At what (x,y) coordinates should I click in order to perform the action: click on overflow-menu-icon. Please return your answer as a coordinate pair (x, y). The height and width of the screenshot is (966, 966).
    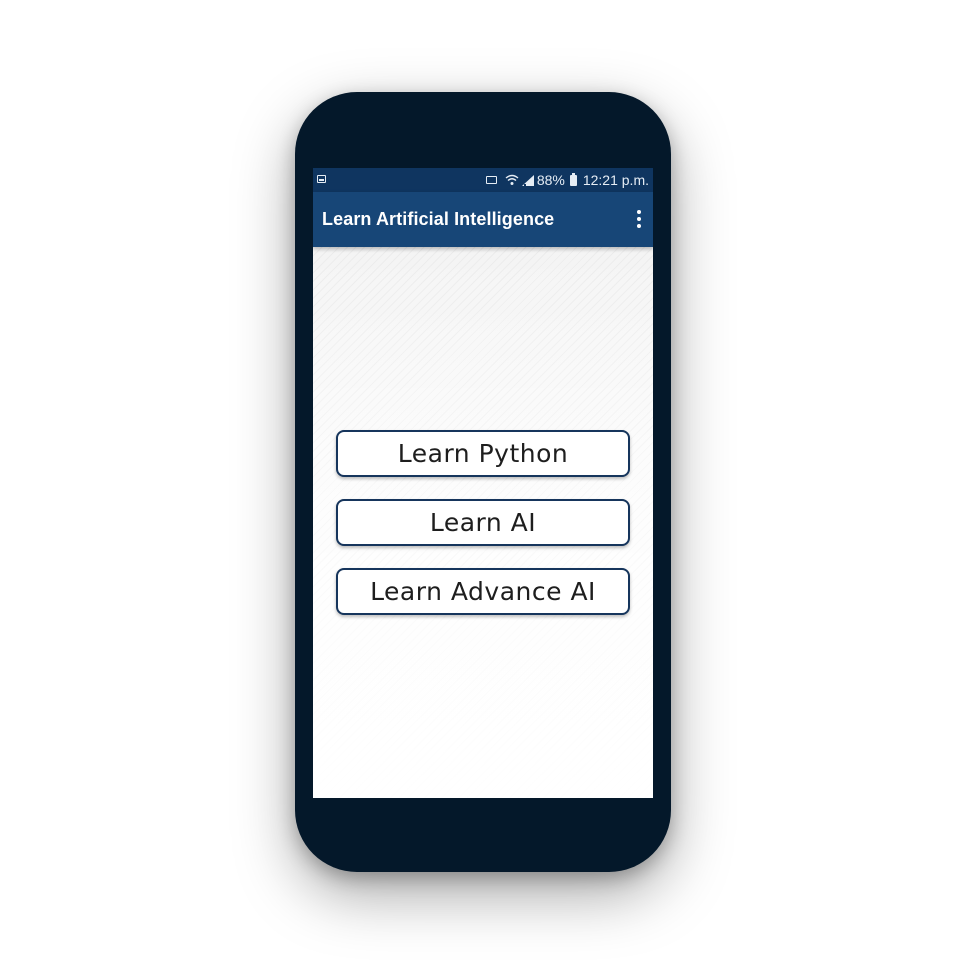
    Looking at the image, I should click on (639, 219).